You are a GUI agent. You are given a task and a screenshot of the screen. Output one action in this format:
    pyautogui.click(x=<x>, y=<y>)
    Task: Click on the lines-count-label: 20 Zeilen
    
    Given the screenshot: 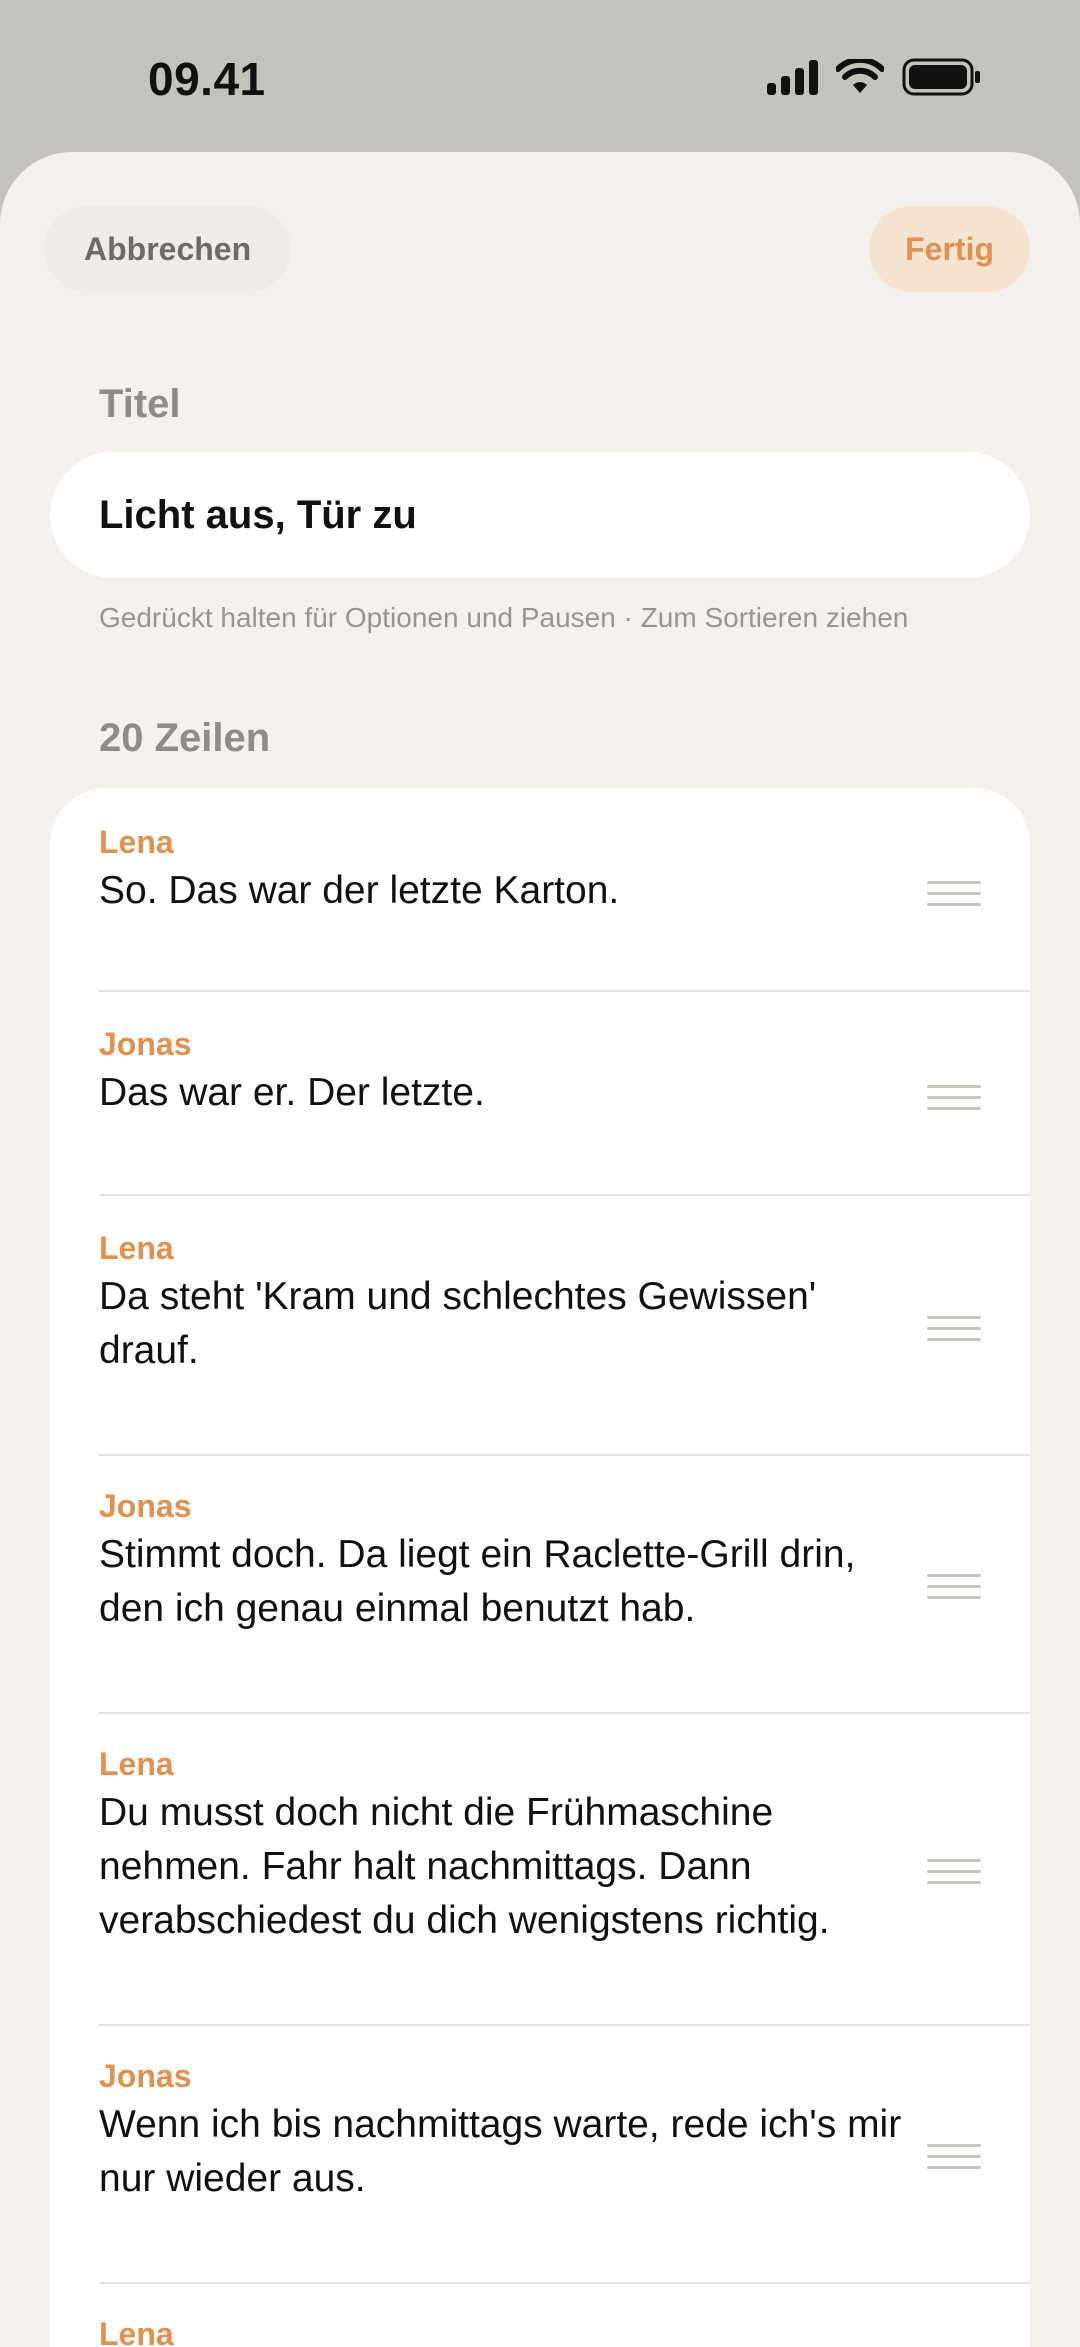 What is the action you would take?
    pyautogui.click(x=185, y=738)
    